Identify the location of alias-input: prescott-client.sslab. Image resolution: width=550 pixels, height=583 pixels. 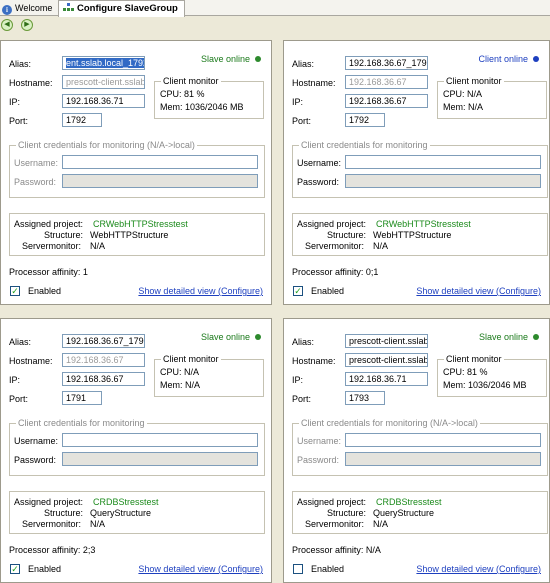
(386, 341).